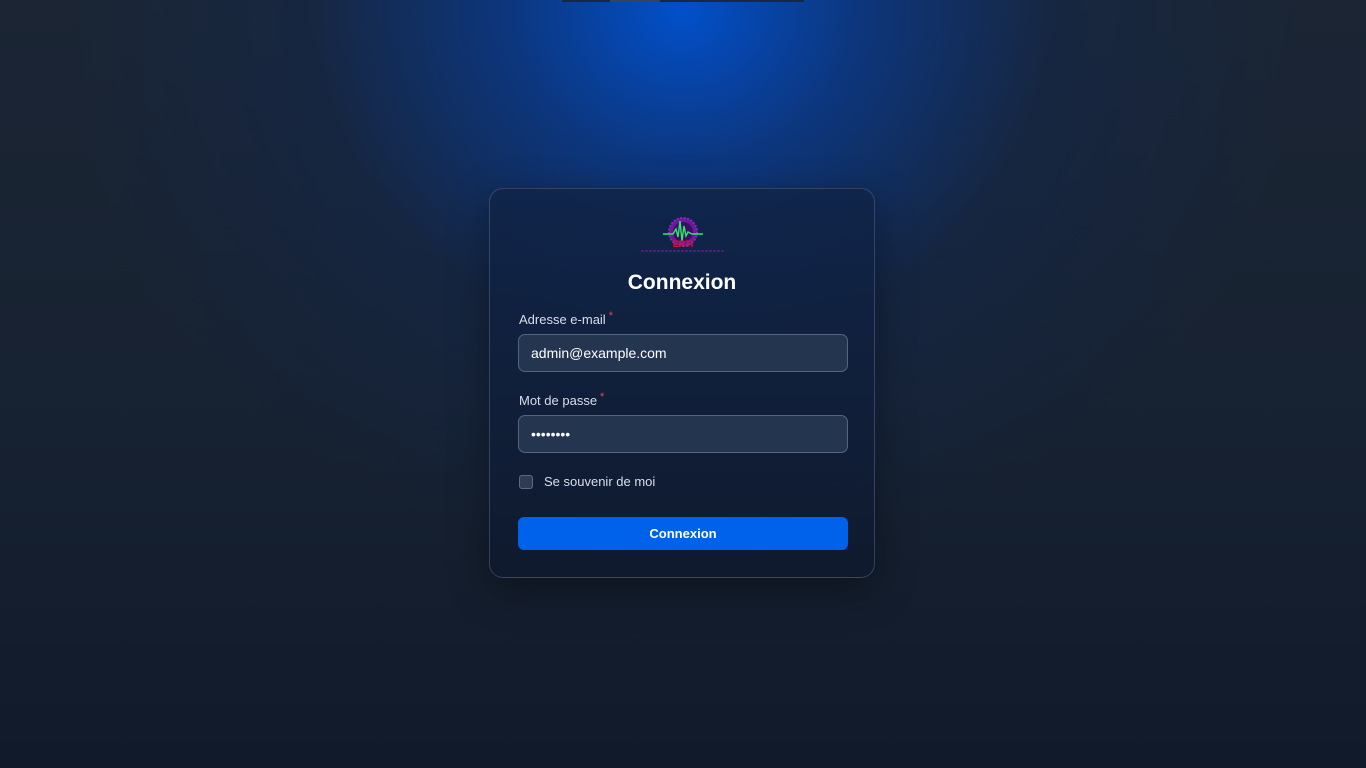 This screenshot has width=1366, height=768. Describe the element at coordinates (683, 533) in the screenshot. I see `login-button: Connexion` at that location.